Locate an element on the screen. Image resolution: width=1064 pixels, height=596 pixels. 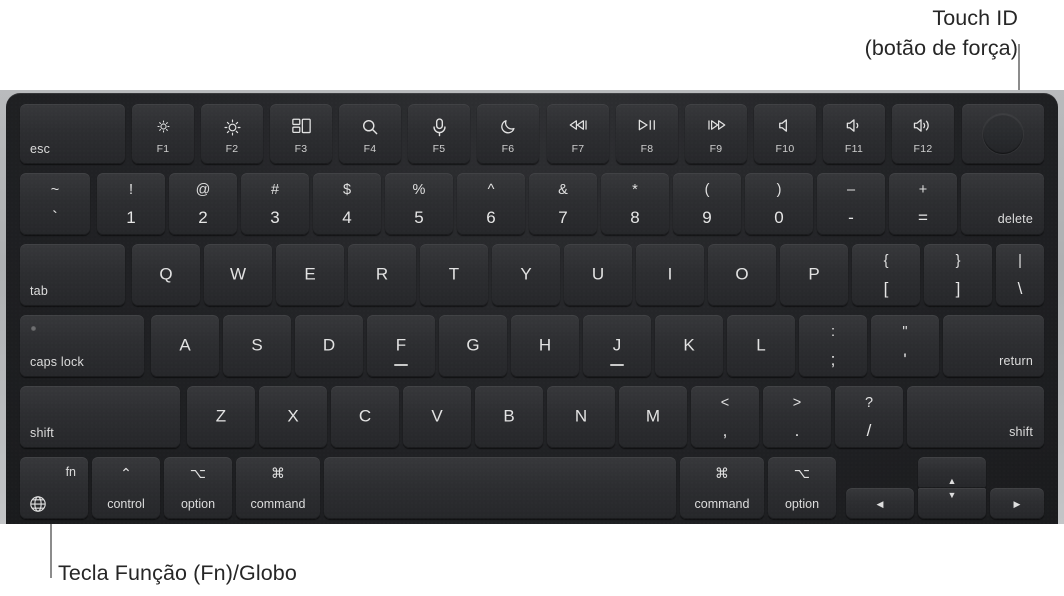
key-f8: F8 is located at coordinates (647, 134).